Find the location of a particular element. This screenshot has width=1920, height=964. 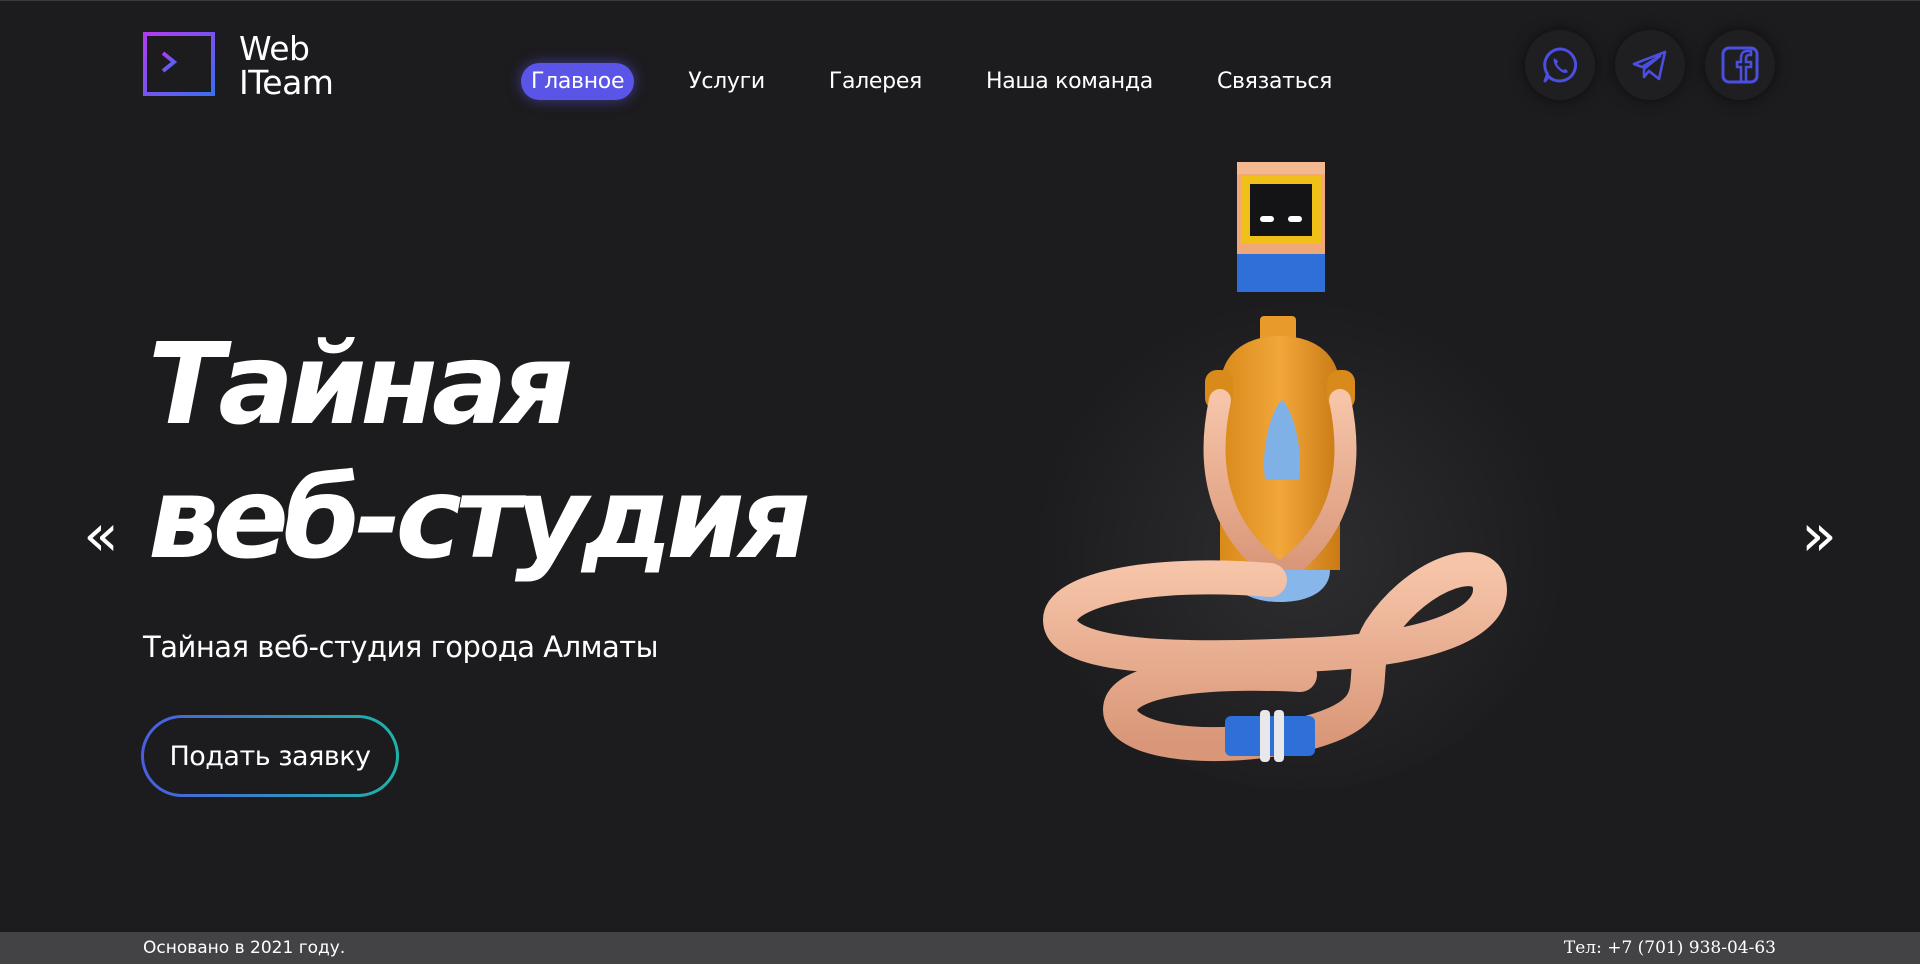

hero-title-line-1: Тайная is located at coordinates (360, 385).